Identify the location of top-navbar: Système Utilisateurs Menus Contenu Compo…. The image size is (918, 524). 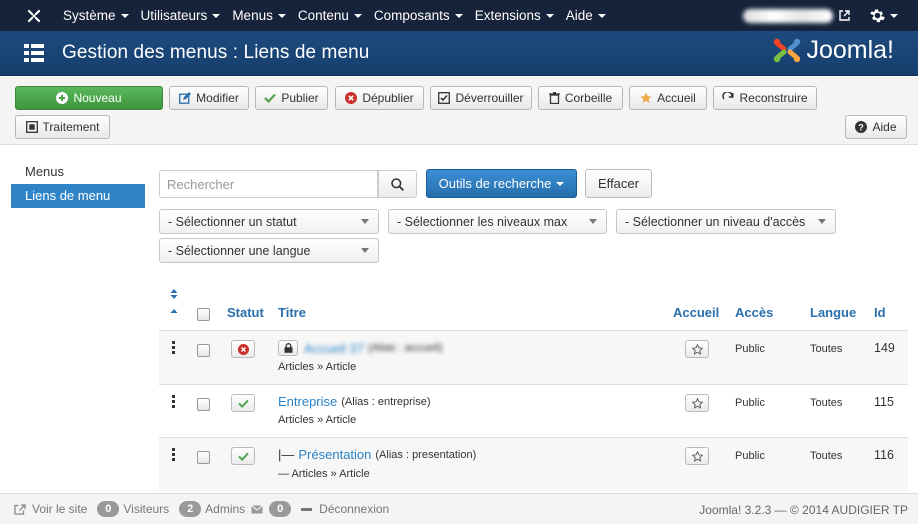
(459, 15).